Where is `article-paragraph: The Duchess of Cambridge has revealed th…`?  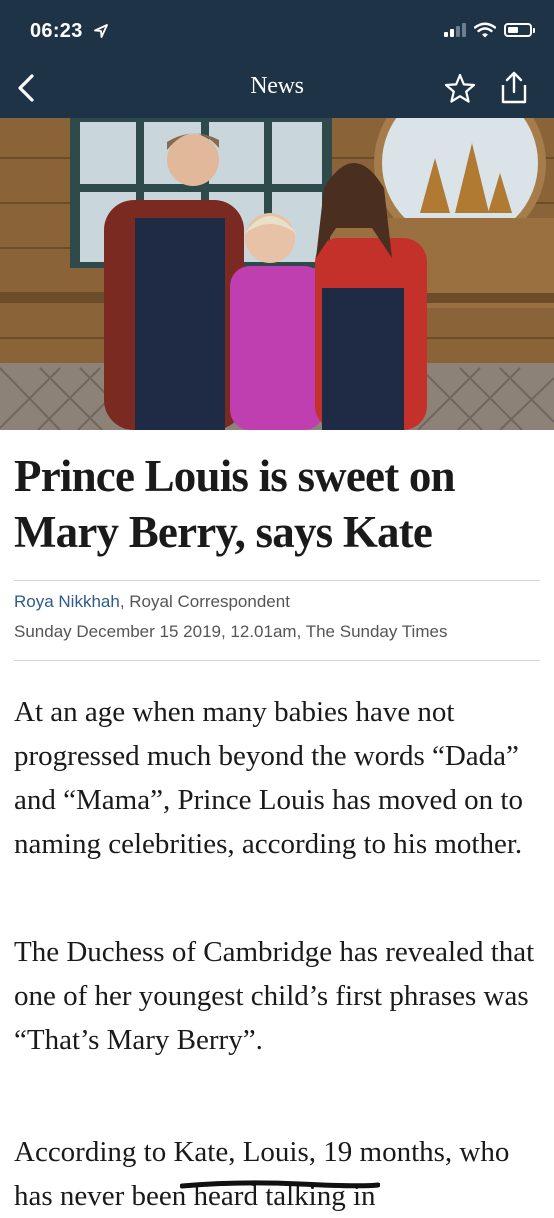 article-paragraph: The Duchess of Cambridge has revealed th… is located at coordinates (274, 996).